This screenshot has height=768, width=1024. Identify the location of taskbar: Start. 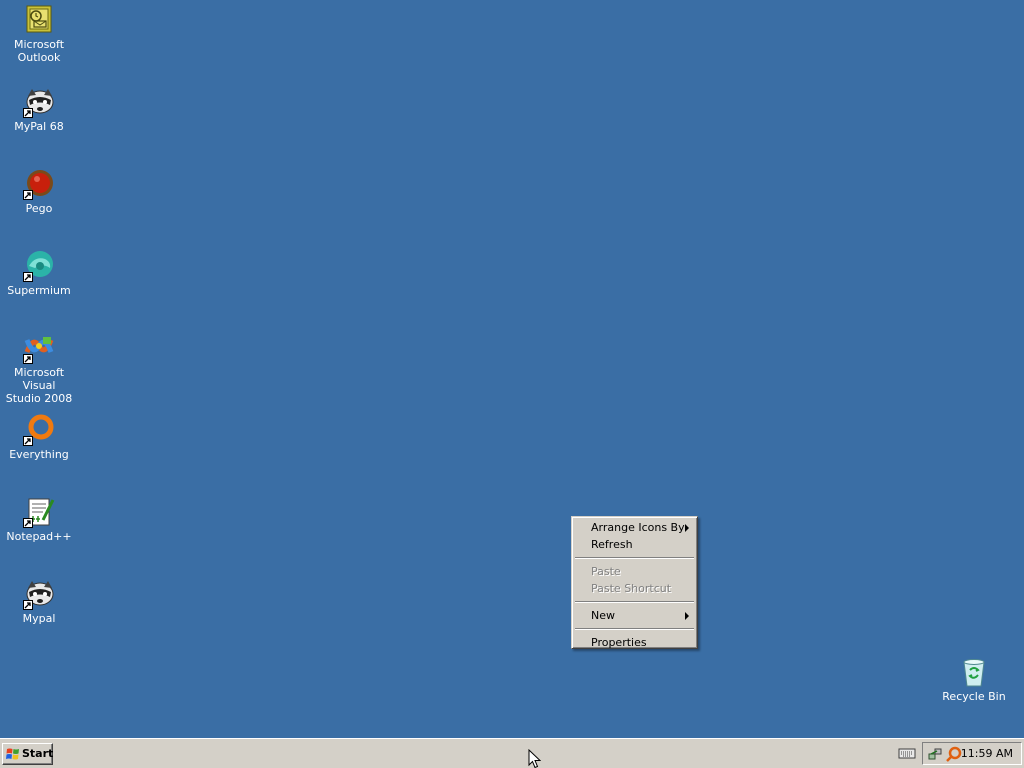
(512, 753).